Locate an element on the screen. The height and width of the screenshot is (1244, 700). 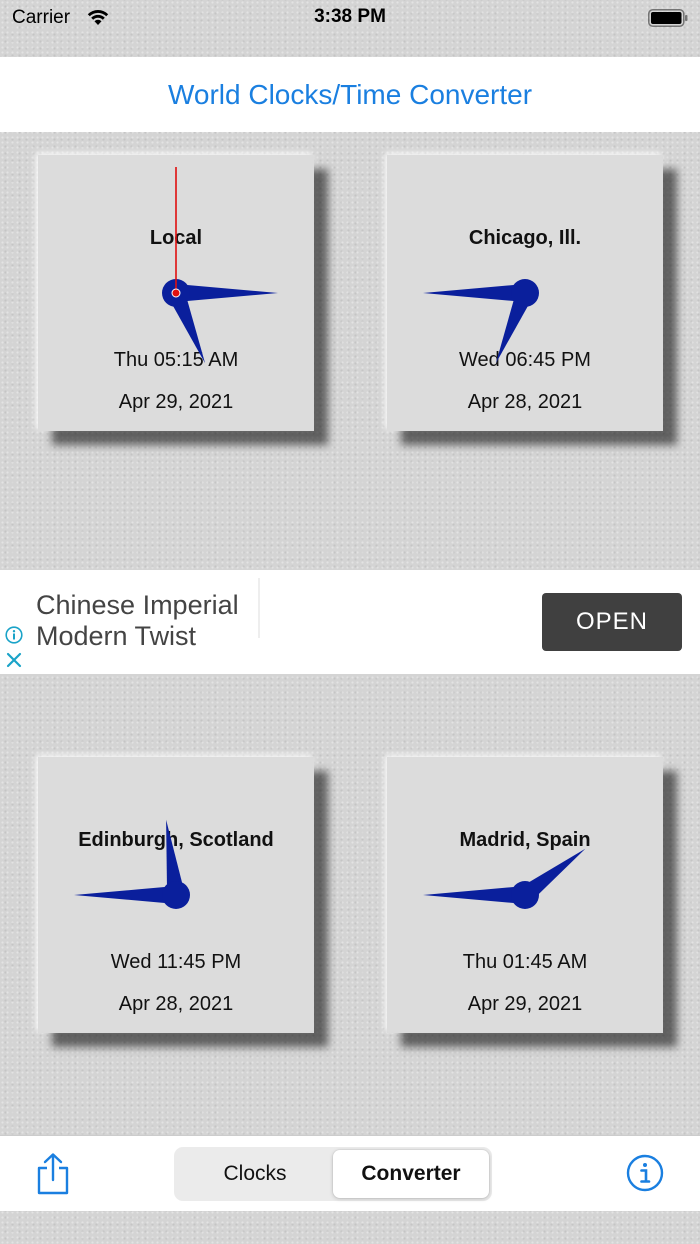
title-bar: World Clocks/Time Converter is located at coordinates (350, 94).